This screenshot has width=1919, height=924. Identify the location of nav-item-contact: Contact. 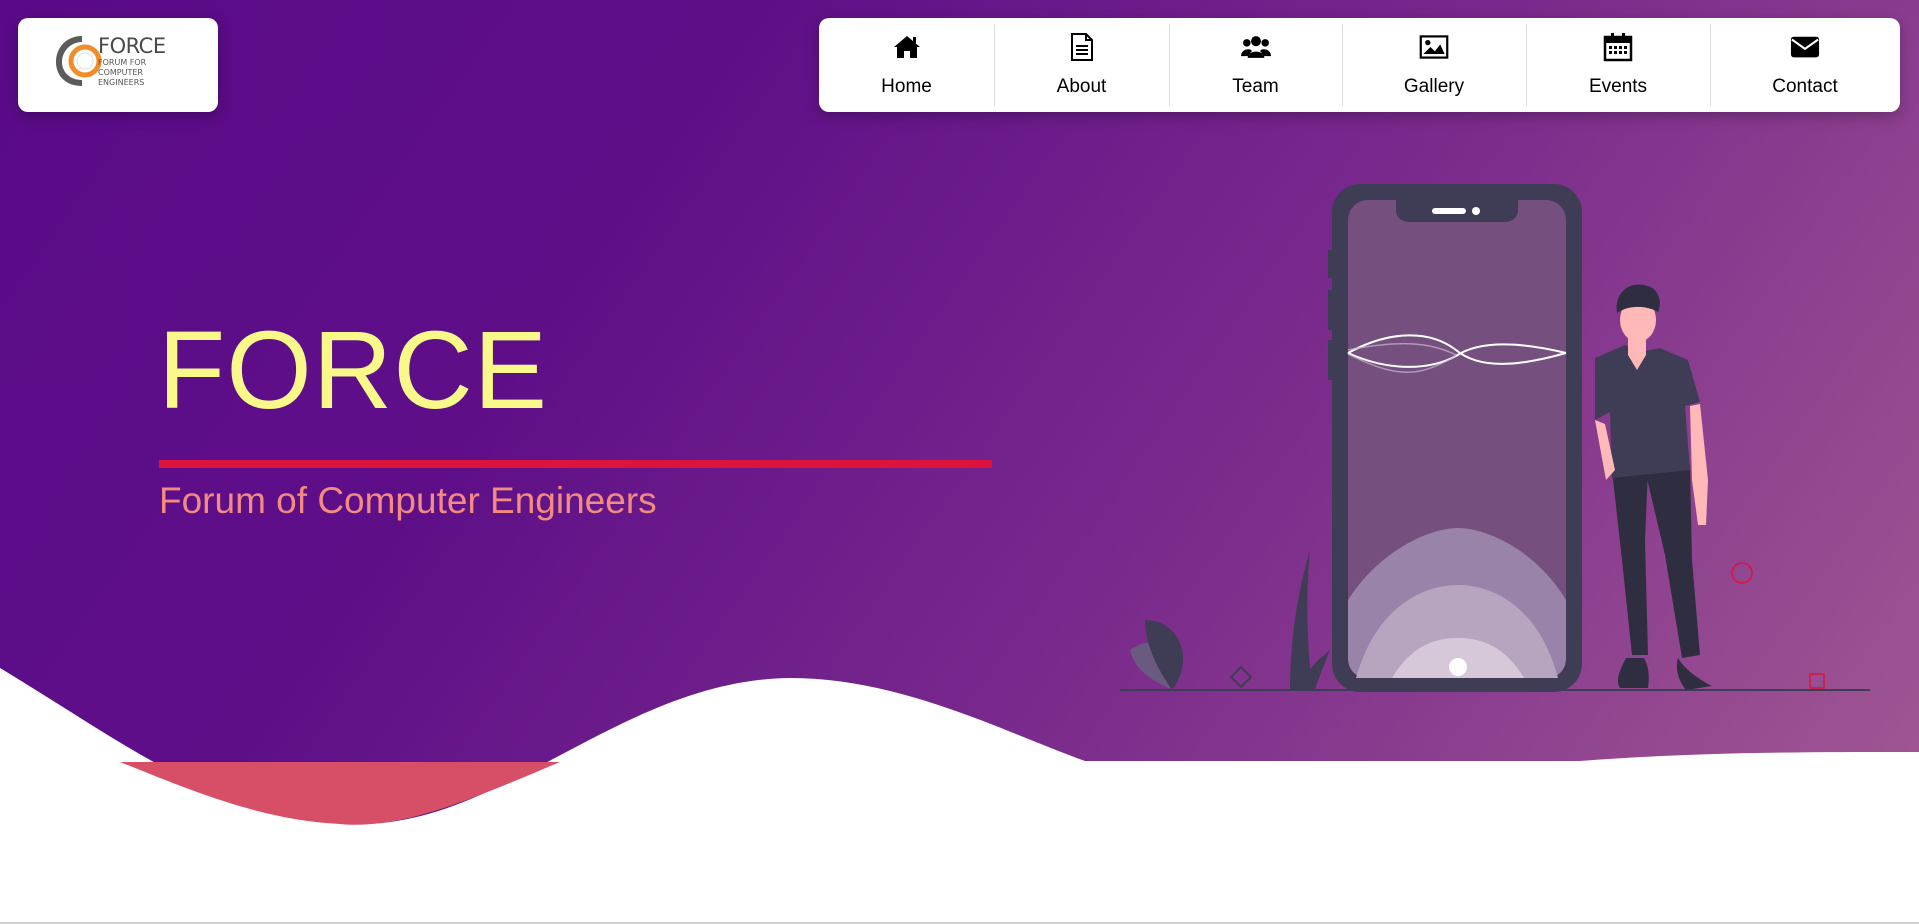
(1805, 65).